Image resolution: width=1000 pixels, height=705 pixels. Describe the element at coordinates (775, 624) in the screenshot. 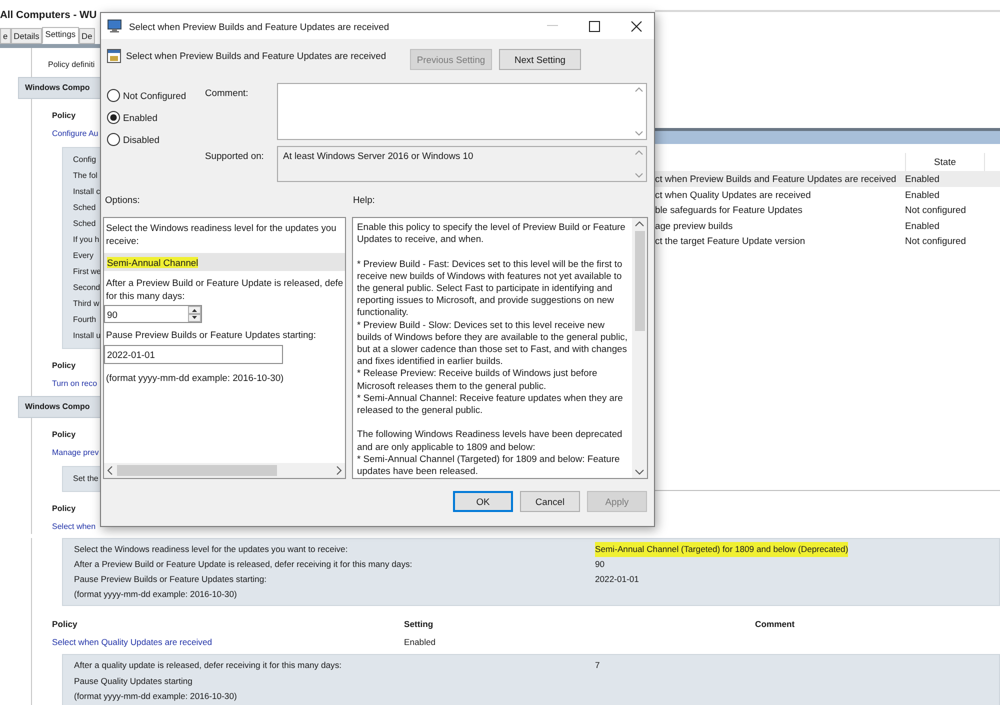

I see `column-header: Comment` at that location.